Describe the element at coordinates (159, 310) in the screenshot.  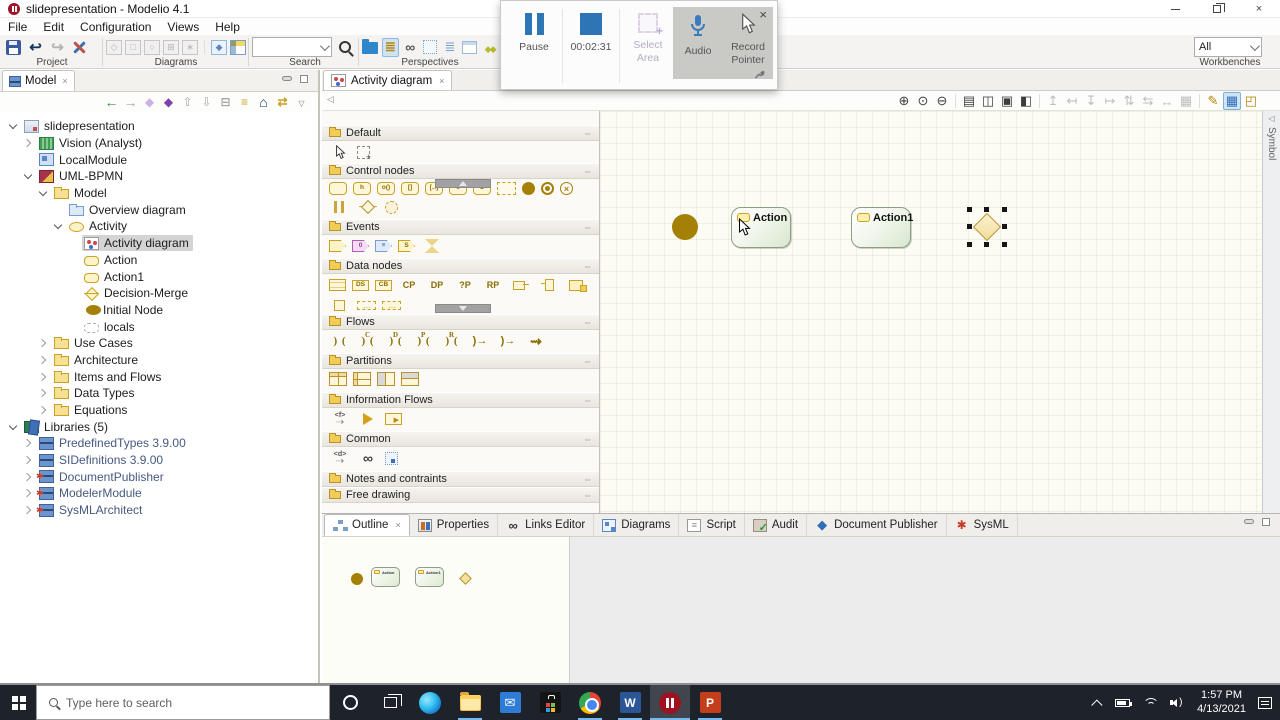
I see `tree-item-initial-node: Initial Node` at that location.